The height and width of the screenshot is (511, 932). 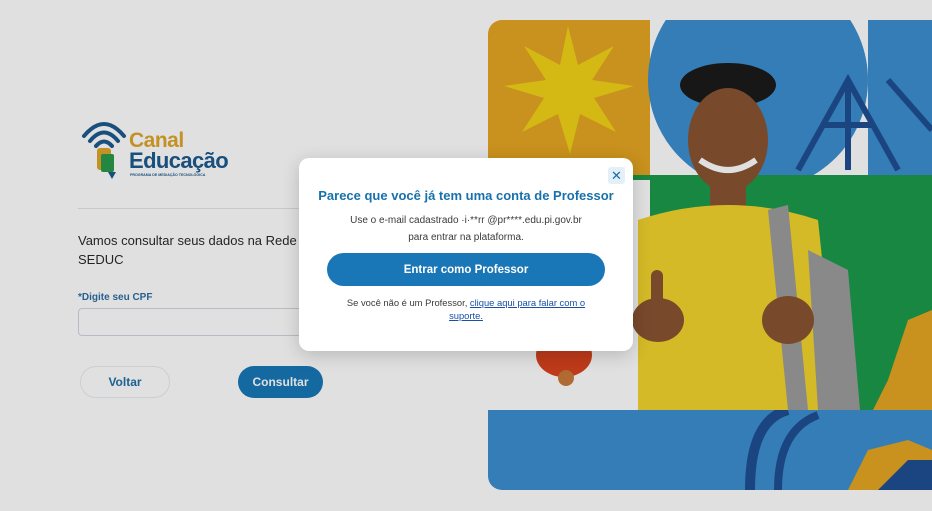 I want to click on modal-footer-text: Se você não é um Professor,, so click(x=408, y=302).